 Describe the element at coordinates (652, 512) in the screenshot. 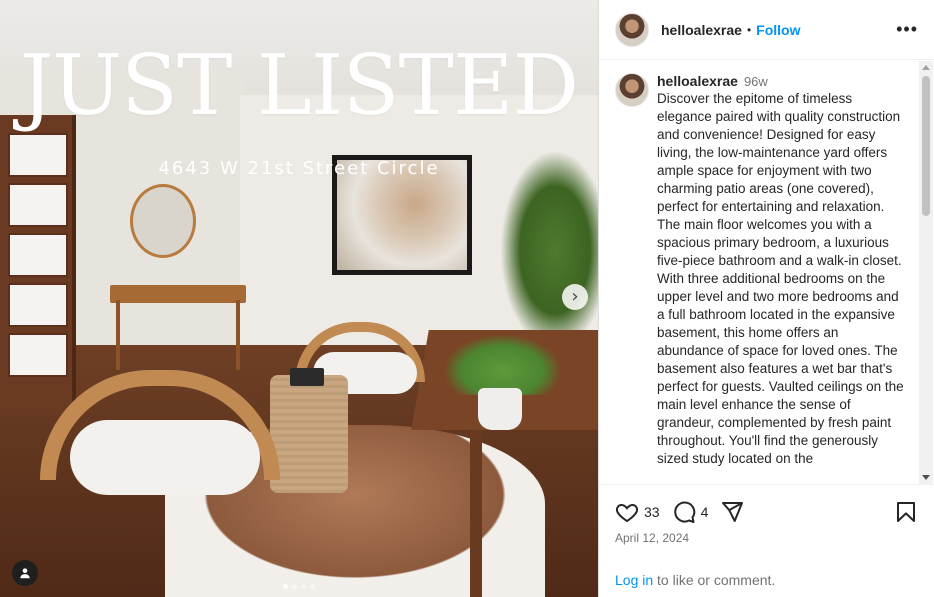

I see `like-count: 33` at that location.